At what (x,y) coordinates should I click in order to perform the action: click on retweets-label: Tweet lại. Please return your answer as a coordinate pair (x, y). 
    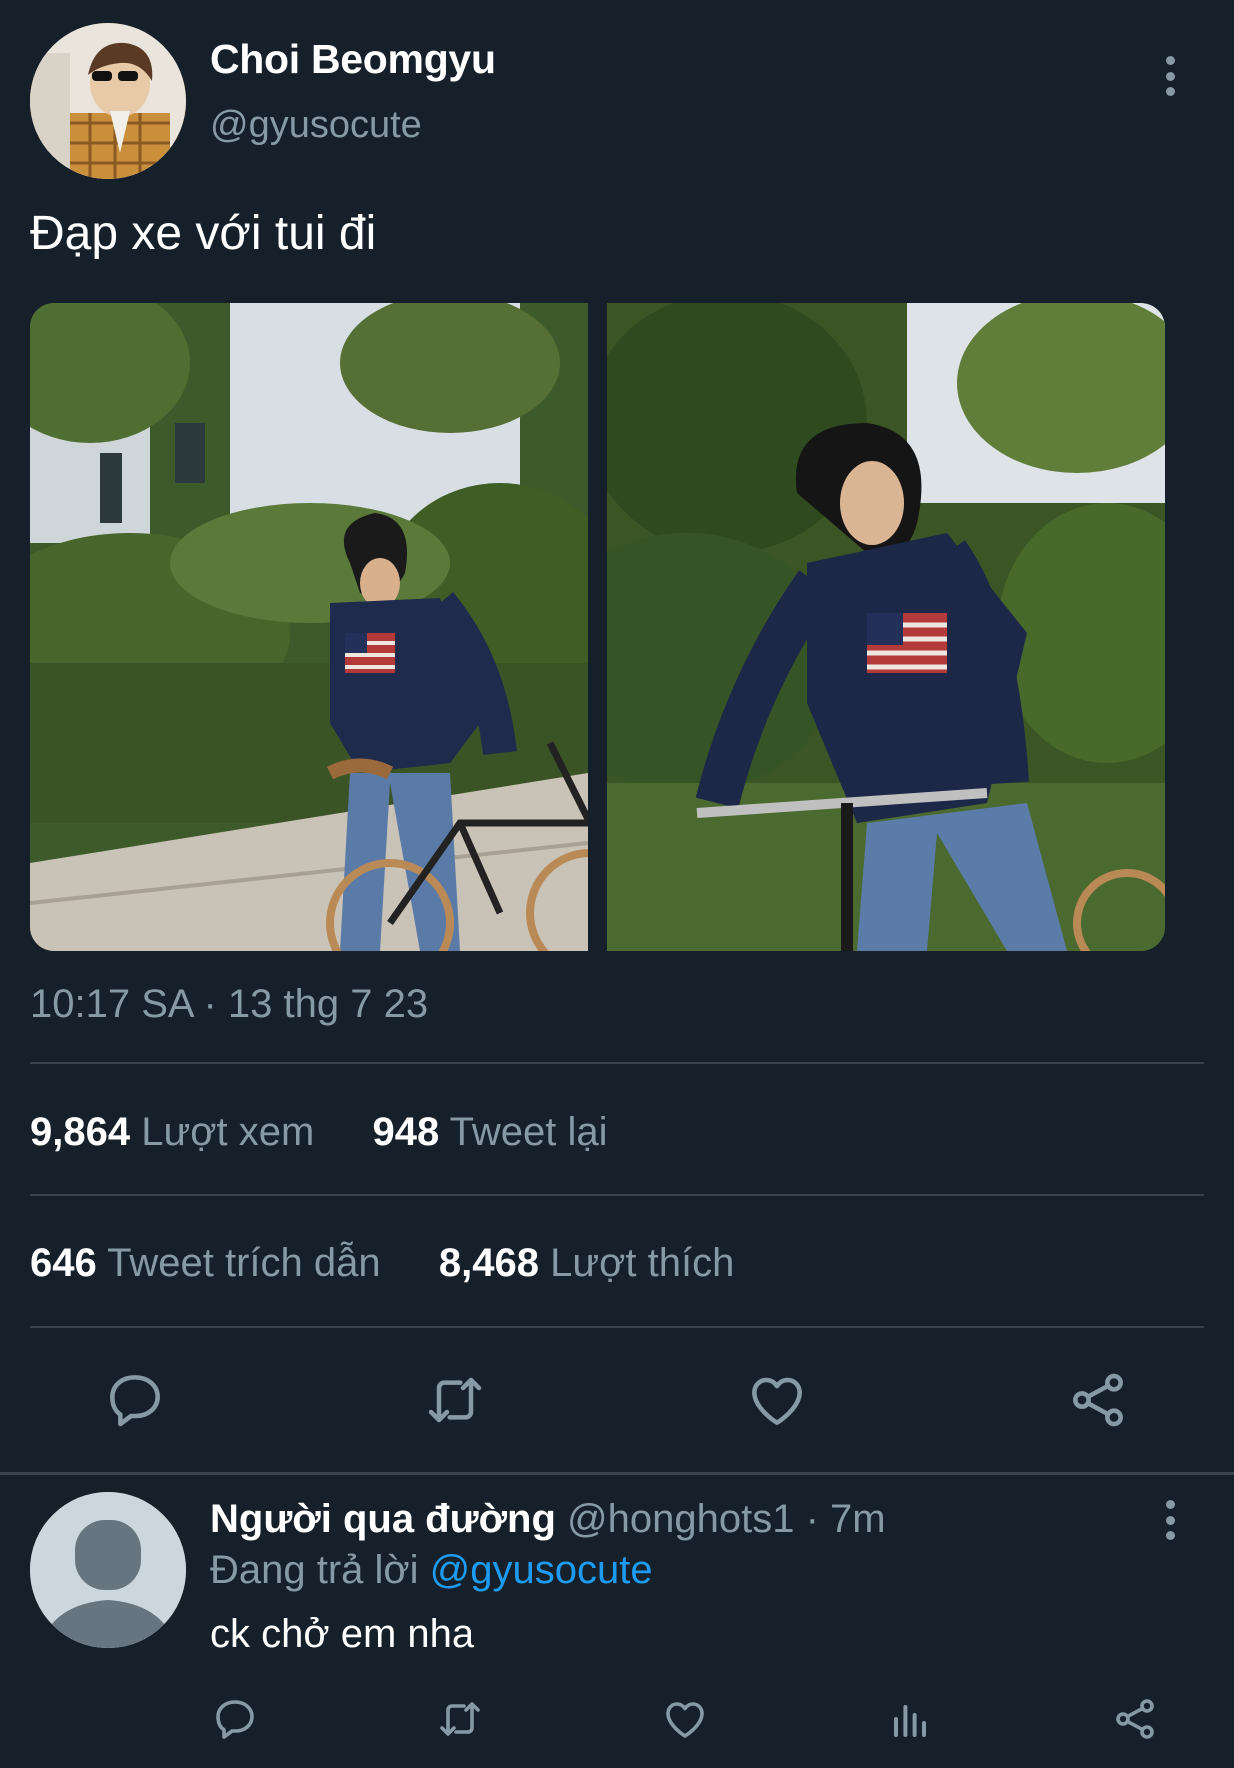
    Looking at the image, I should click on (528, 1132).